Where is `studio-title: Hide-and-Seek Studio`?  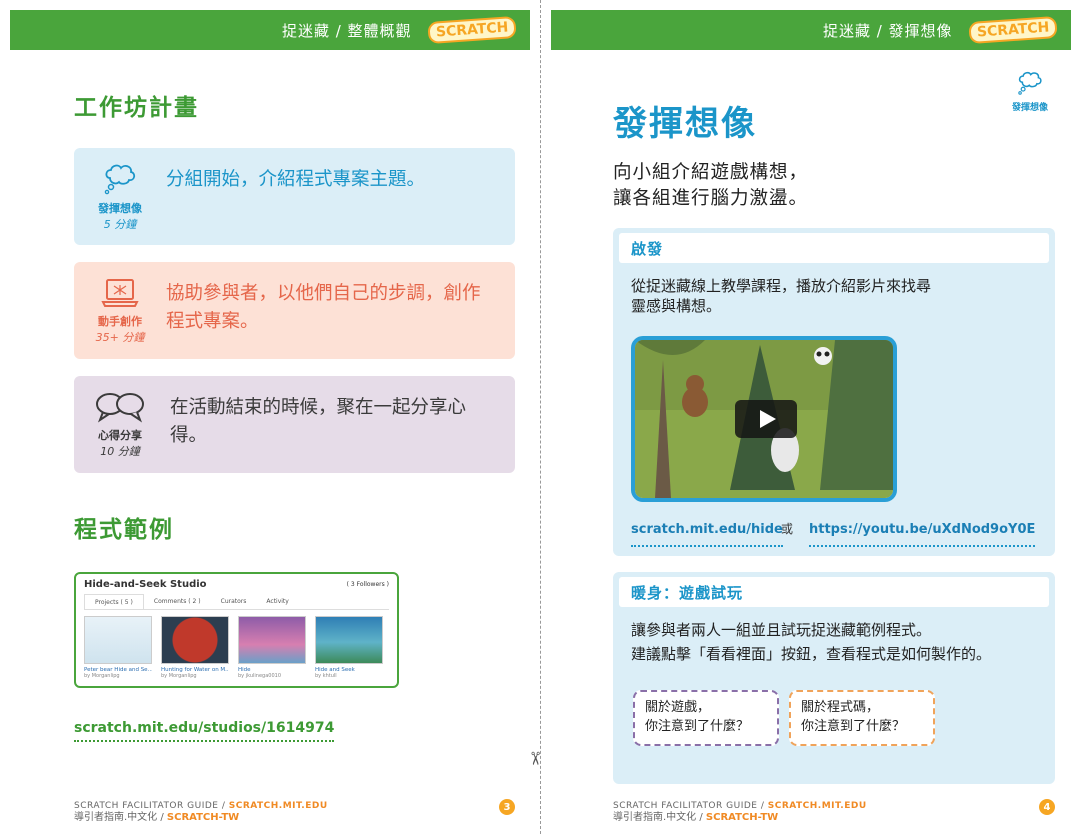 studio-title: Hide-and-Seek Studio is located at coordinates (145, 584).